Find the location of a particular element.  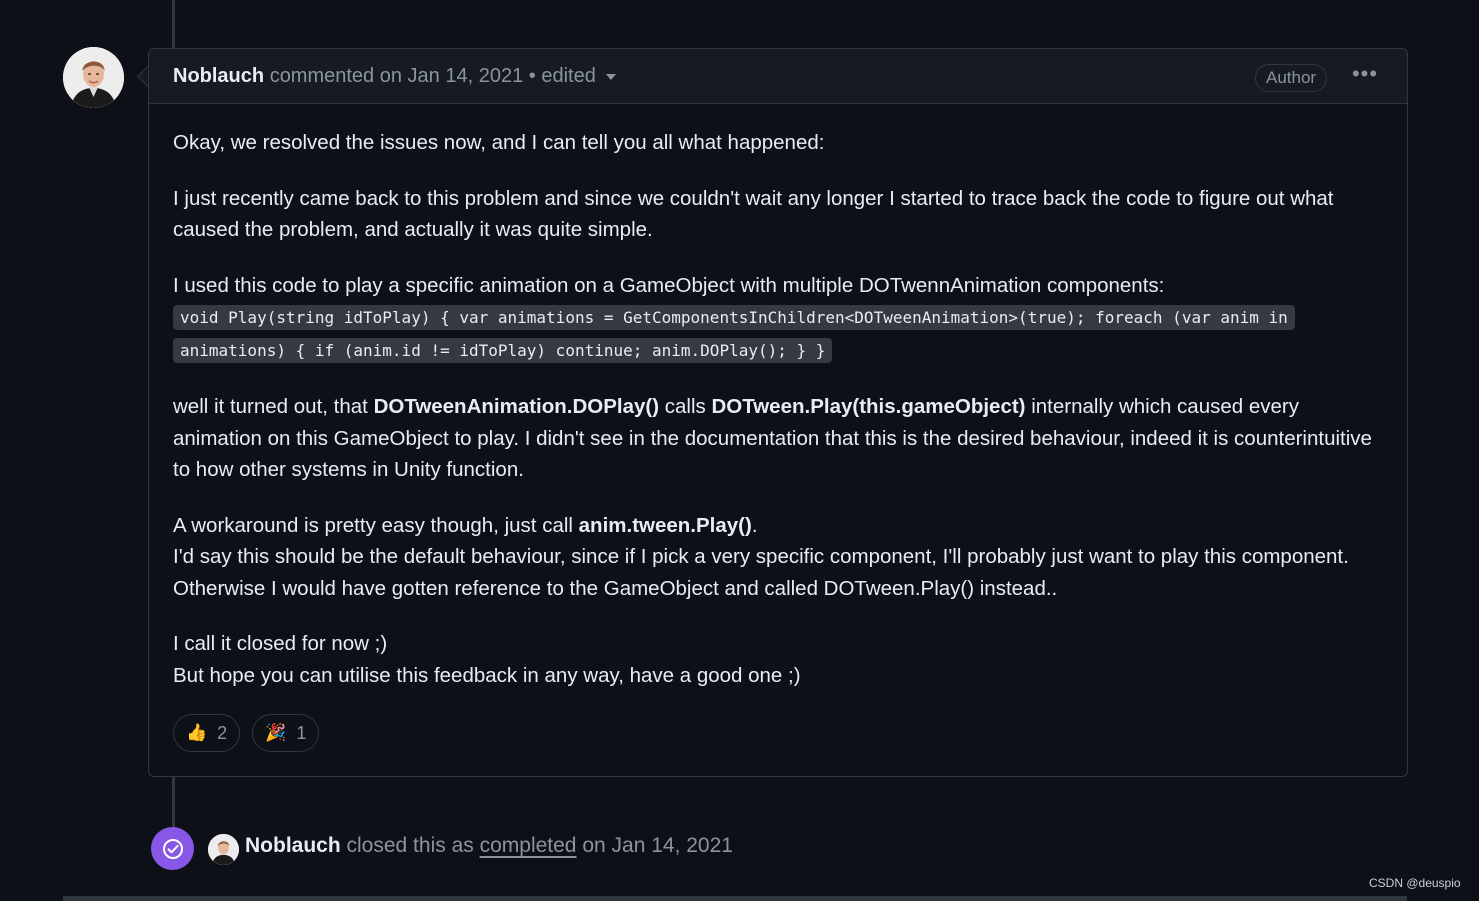

edited-label: edited is located at coordinates (568, 76).